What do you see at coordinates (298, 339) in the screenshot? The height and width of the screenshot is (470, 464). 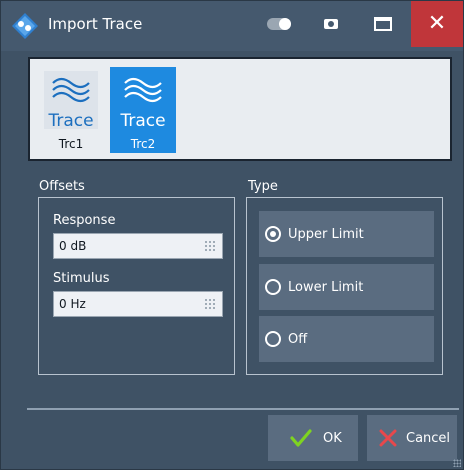 I see `radio-label: Off` at bounding box center [298, 339].